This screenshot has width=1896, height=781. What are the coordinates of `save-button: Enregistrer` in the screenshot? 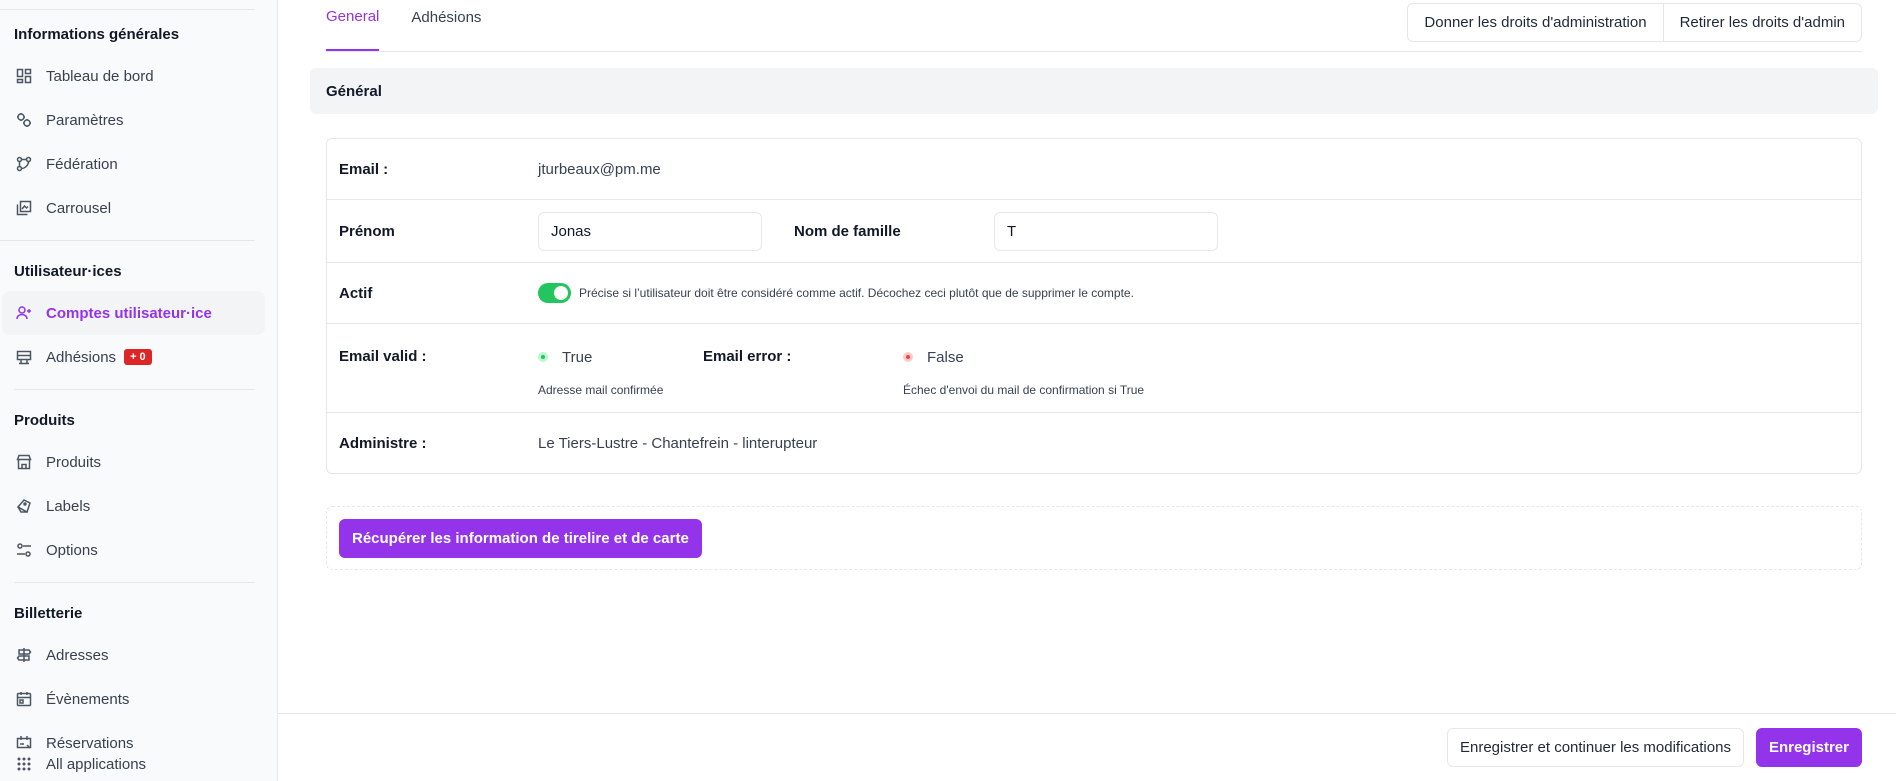 It's located at (1808, 747).